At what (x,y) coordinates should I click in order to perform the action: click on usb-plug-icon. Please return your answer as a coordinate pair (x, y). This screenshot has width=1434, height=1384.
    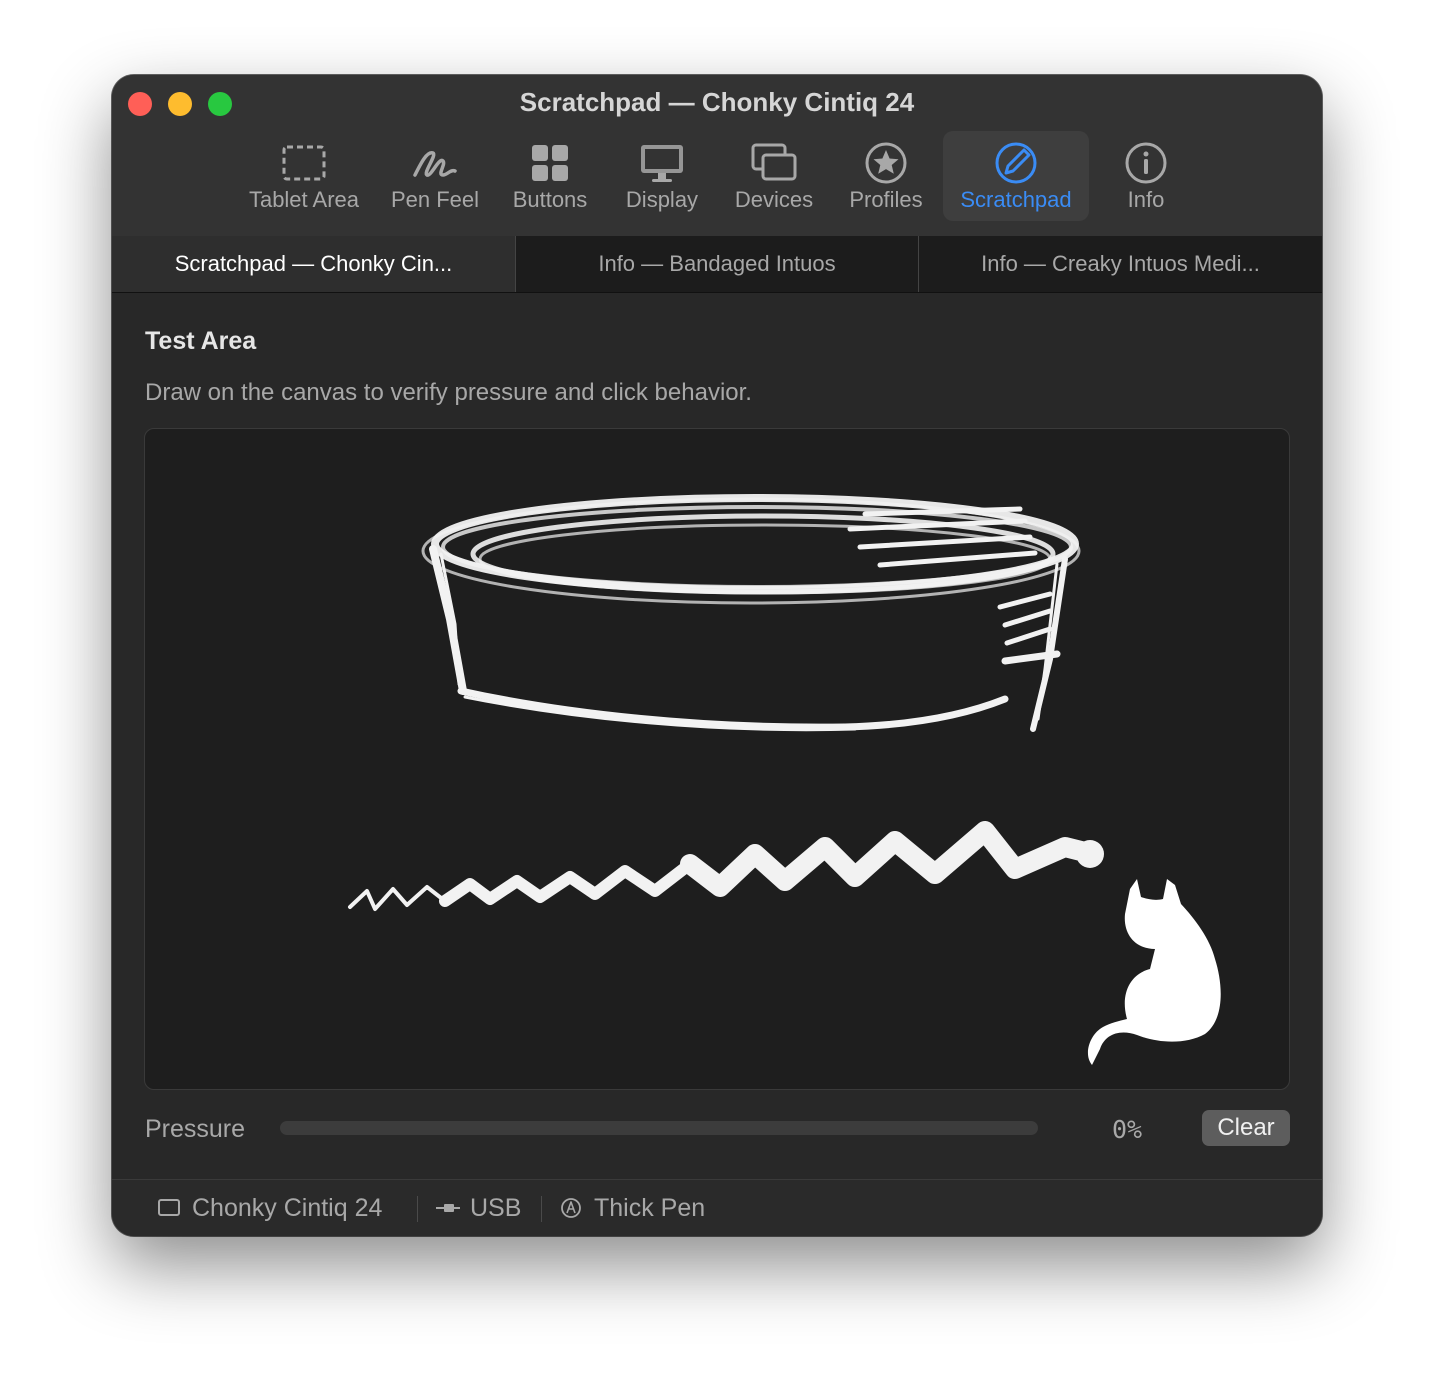
    Looking at the image, I should click on (448, 1208).